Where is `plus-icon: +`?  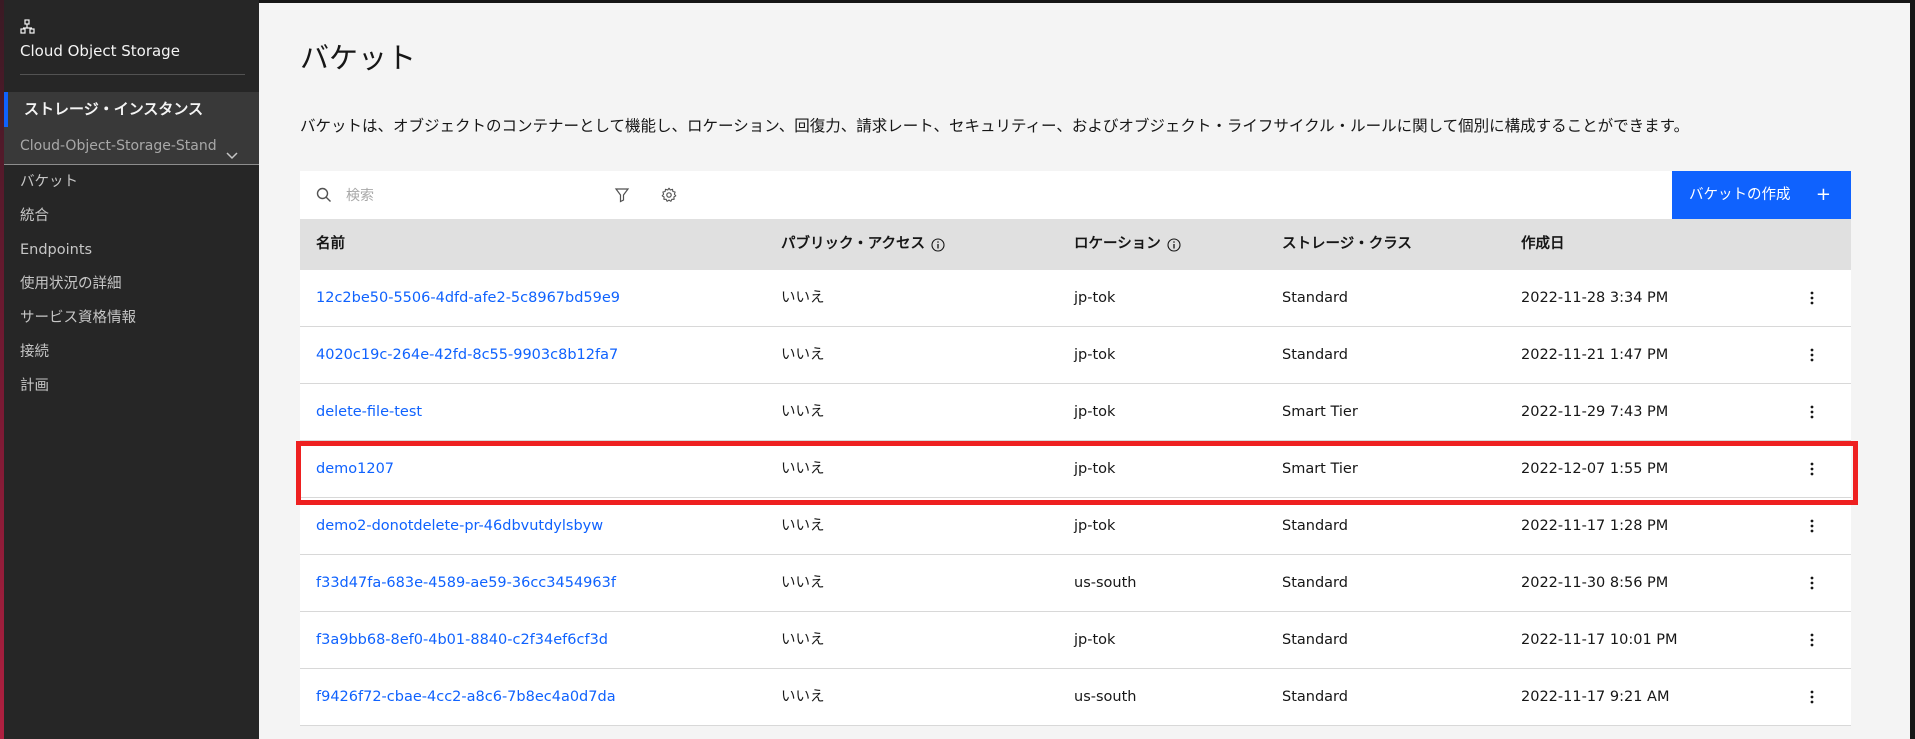 plus-icon: + is located at coordinates (1823, 194).